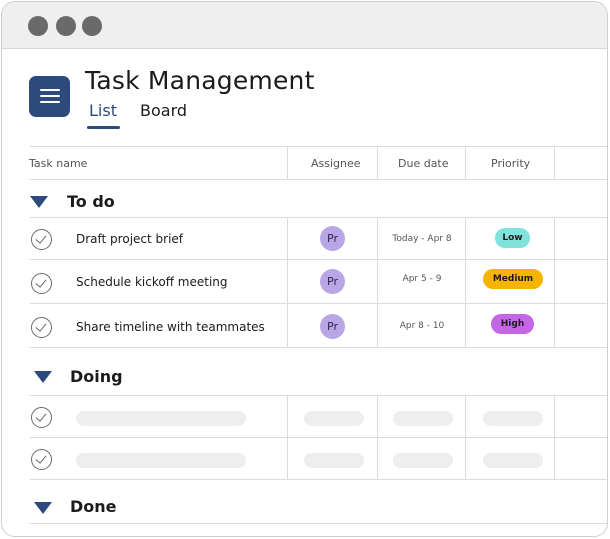 This screenshot has height=539, width=610. Describe the element at coordinates (422, 239) in the screenshot. I see `due-date: Today - Apr 8` at that location.